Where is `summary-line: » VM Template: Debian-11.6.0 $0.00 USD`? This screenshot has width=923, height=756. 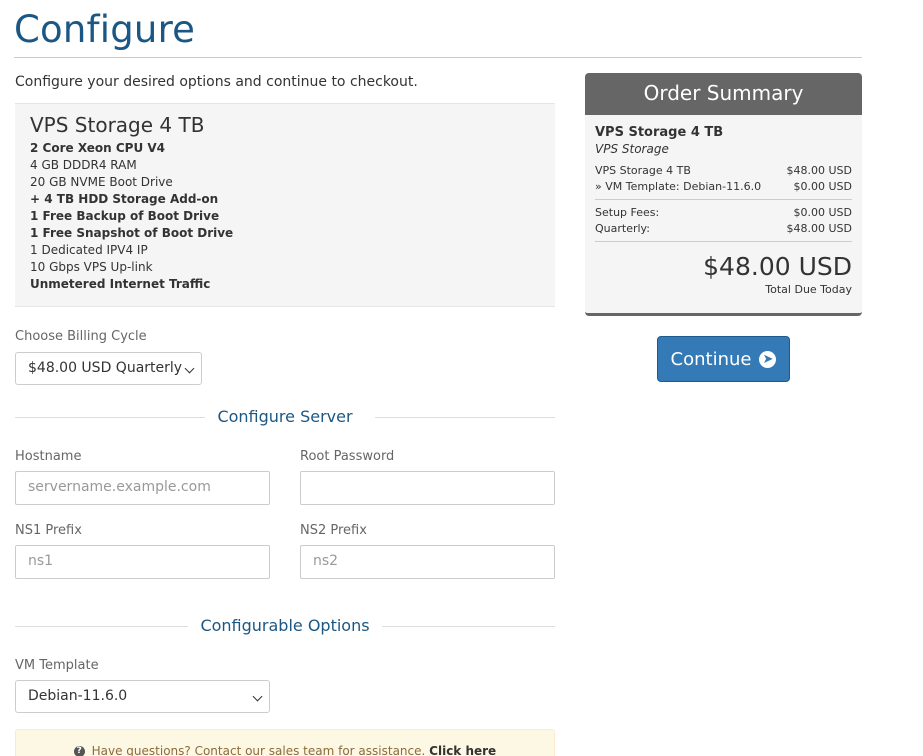
summary-line: » VM Template: Debian-11.6.0 $0.00 USD is located at coordinates (723, 187).